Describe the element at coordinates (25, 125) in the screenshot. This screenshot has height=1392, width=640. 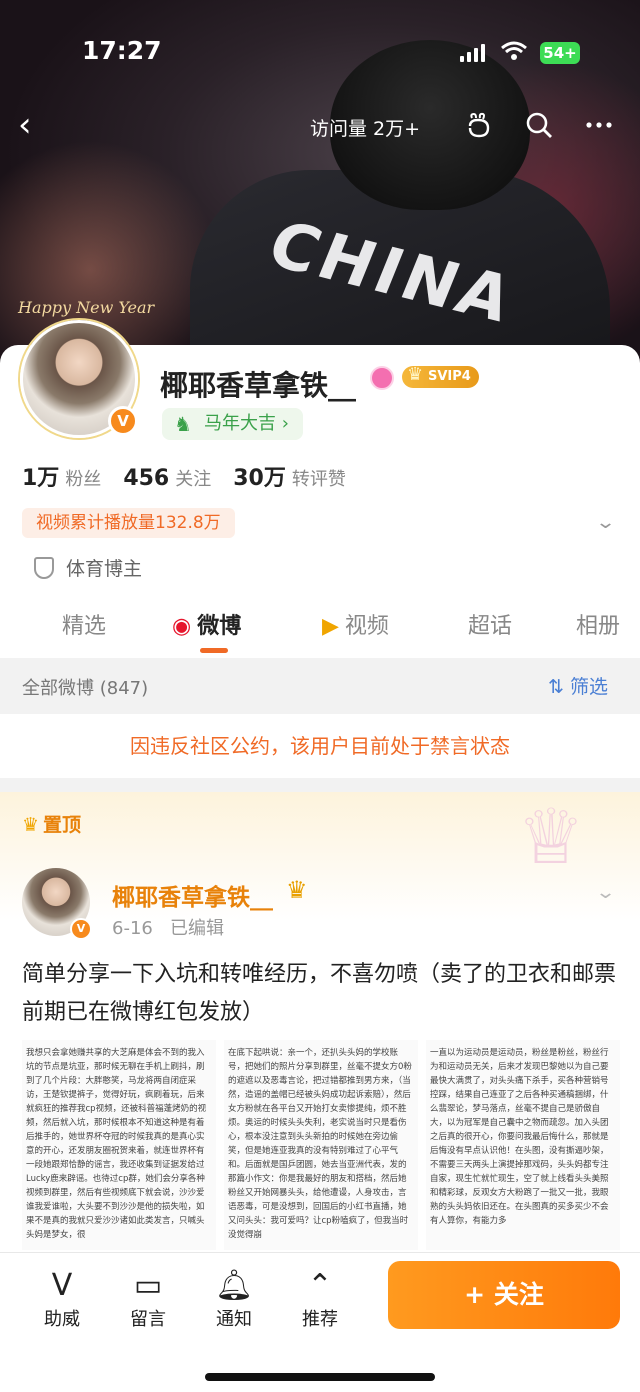
I see `back-arrow-icon: ‹` at that location.